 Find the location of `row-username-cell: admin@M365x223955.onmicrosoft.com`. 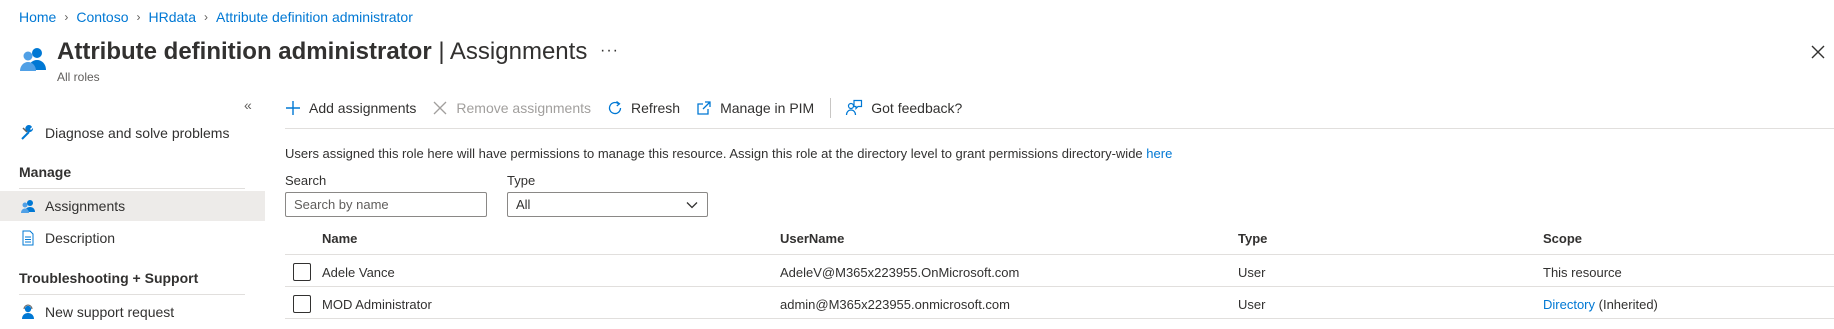

row-username-cell: admin@M365x223955.onmicrosoft.com is located at coordinates (895, 304).